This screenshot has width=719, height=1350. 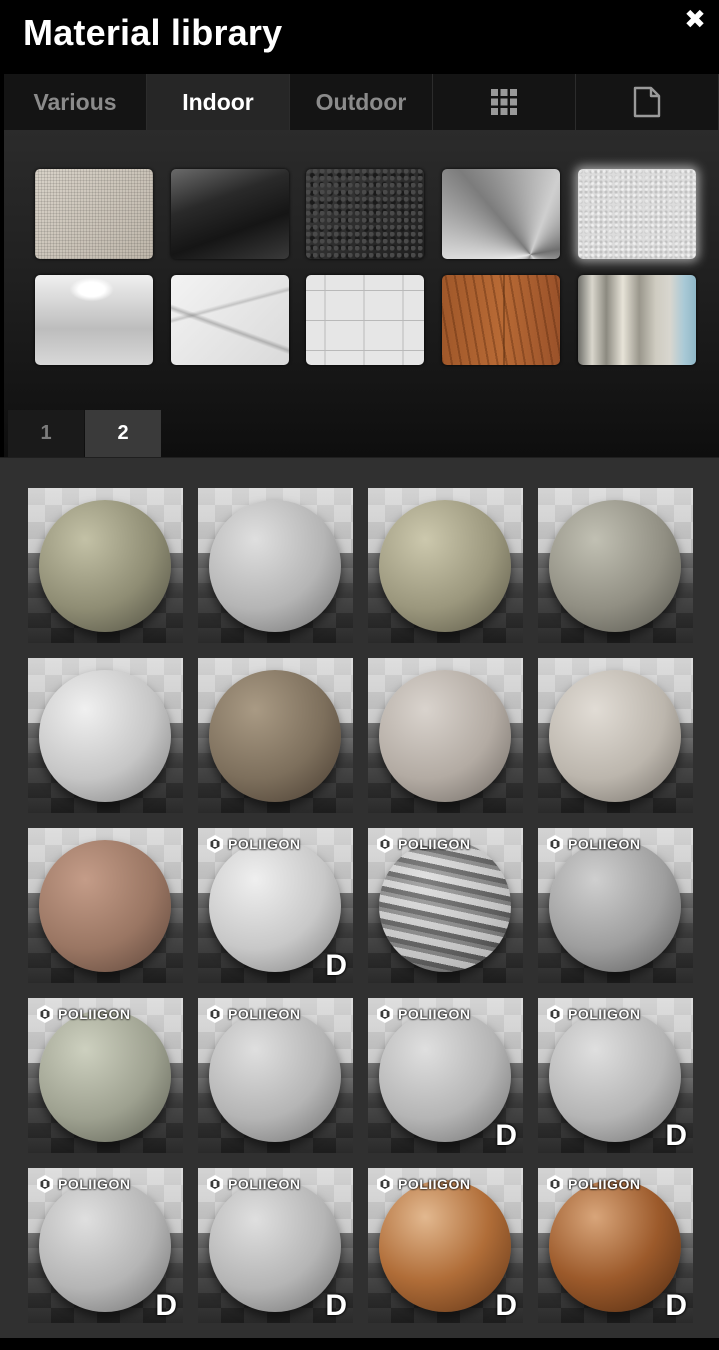 I want to click on grid-icon, so click(x=504, y=102).